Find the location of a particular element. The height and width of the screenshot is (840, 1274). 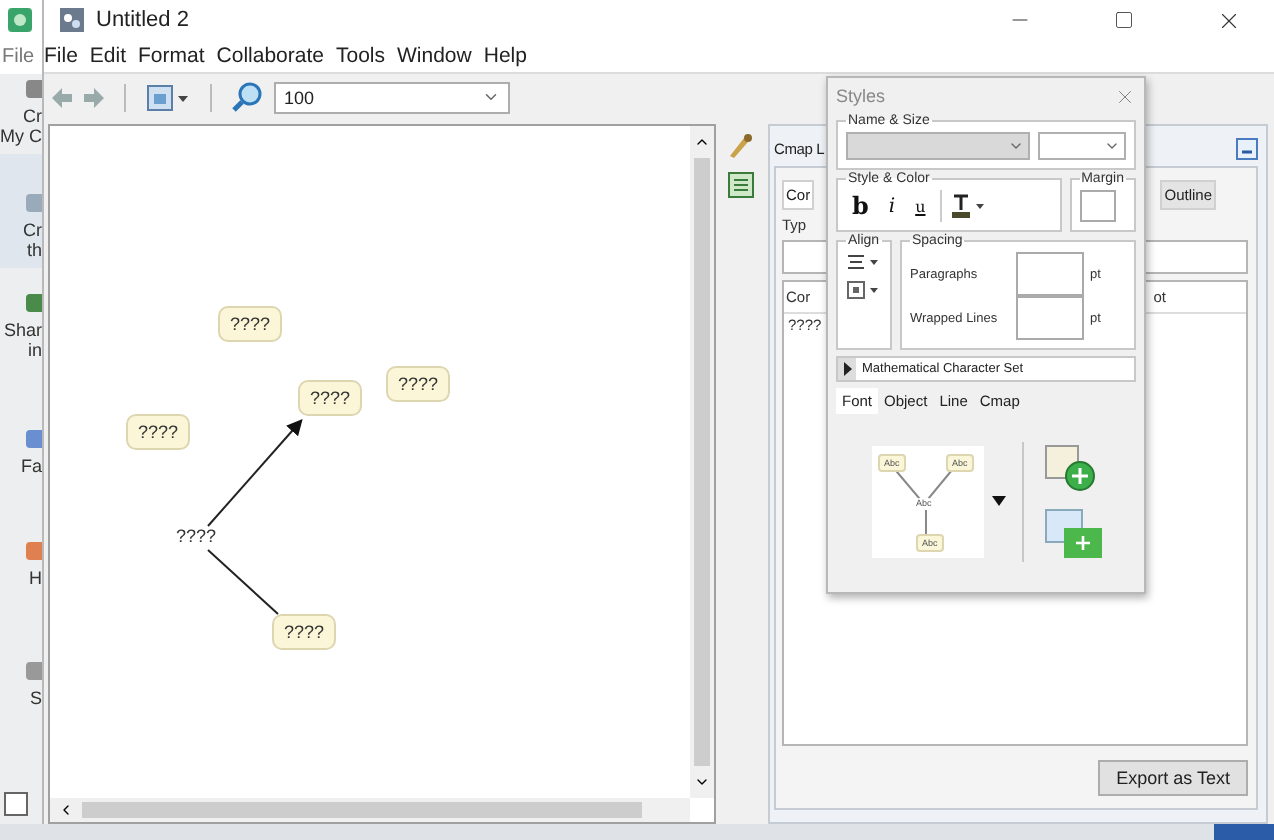

back-icon is located at coordinates (62, 97).